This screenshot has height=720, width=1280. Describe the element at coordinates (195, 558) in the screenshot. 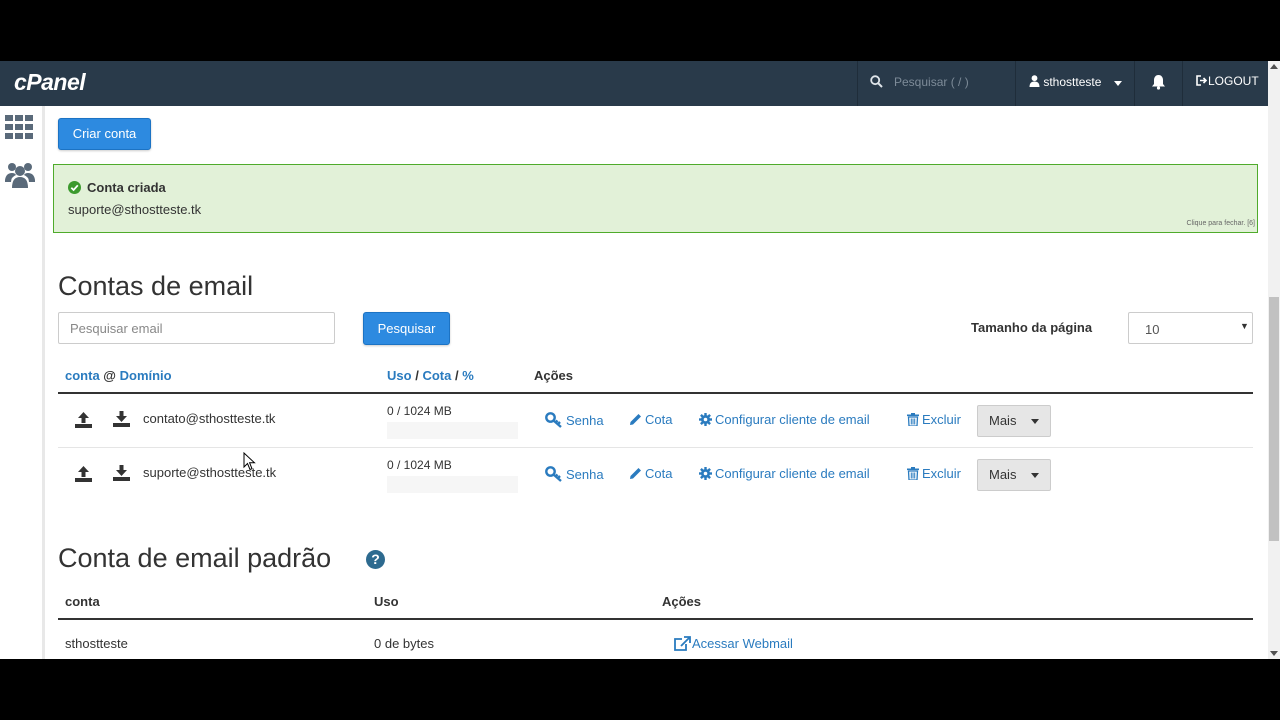

I see `default-account-title: Conta de email padrão` at that location.